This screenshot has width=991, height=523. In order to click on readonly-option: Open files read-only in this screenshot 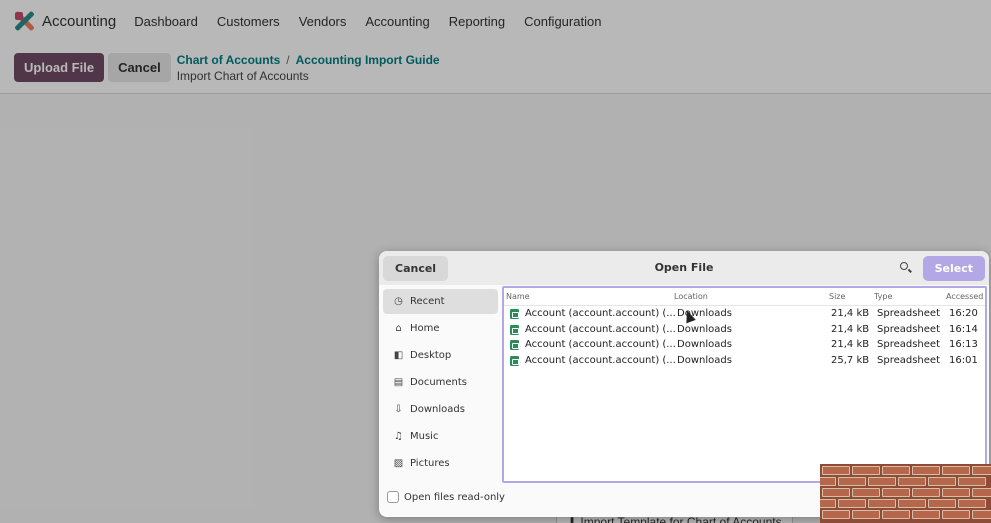, I will do `click(446, 497)`.